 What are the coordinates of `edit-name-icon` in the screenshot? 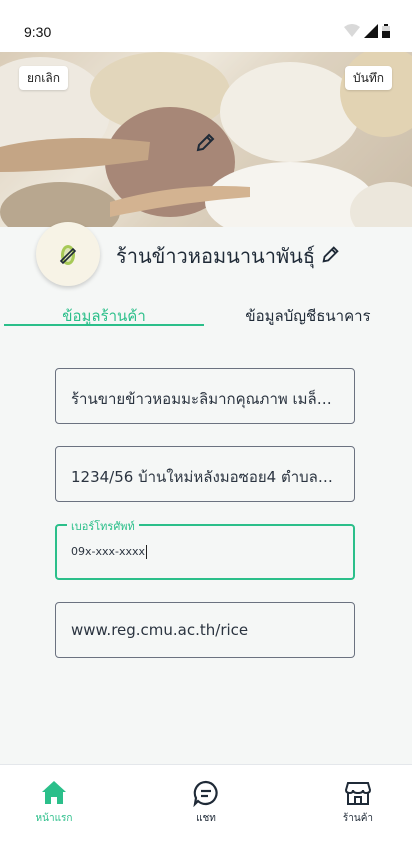 It's located at (331, 254).